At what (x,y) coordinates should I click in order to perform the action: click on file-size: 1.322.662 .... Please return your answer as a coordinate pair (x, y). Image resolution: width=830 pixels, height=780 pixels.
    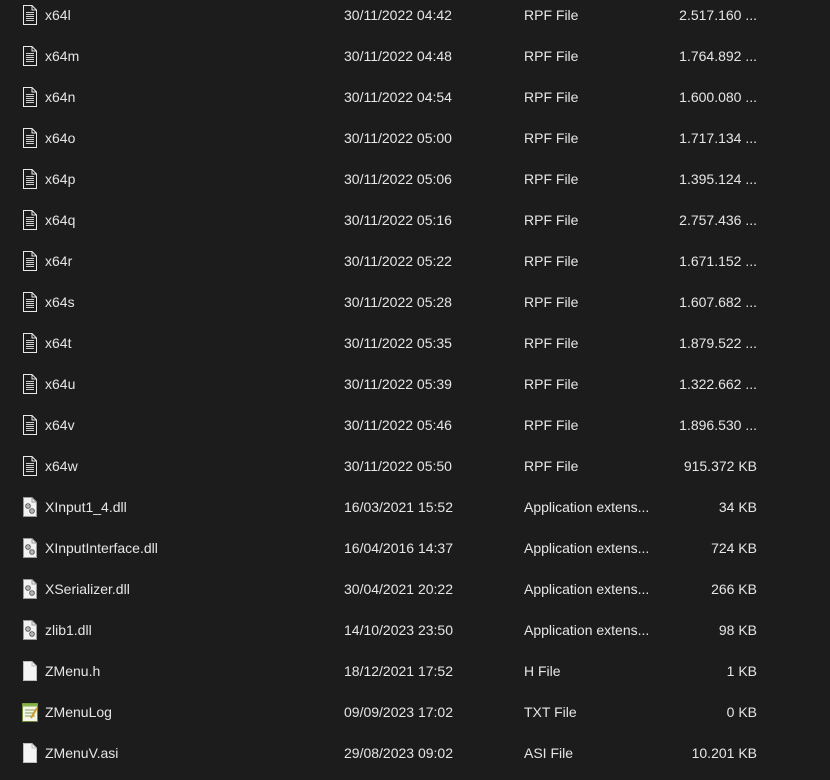
    Looking at the image, I should click on (718, 384).